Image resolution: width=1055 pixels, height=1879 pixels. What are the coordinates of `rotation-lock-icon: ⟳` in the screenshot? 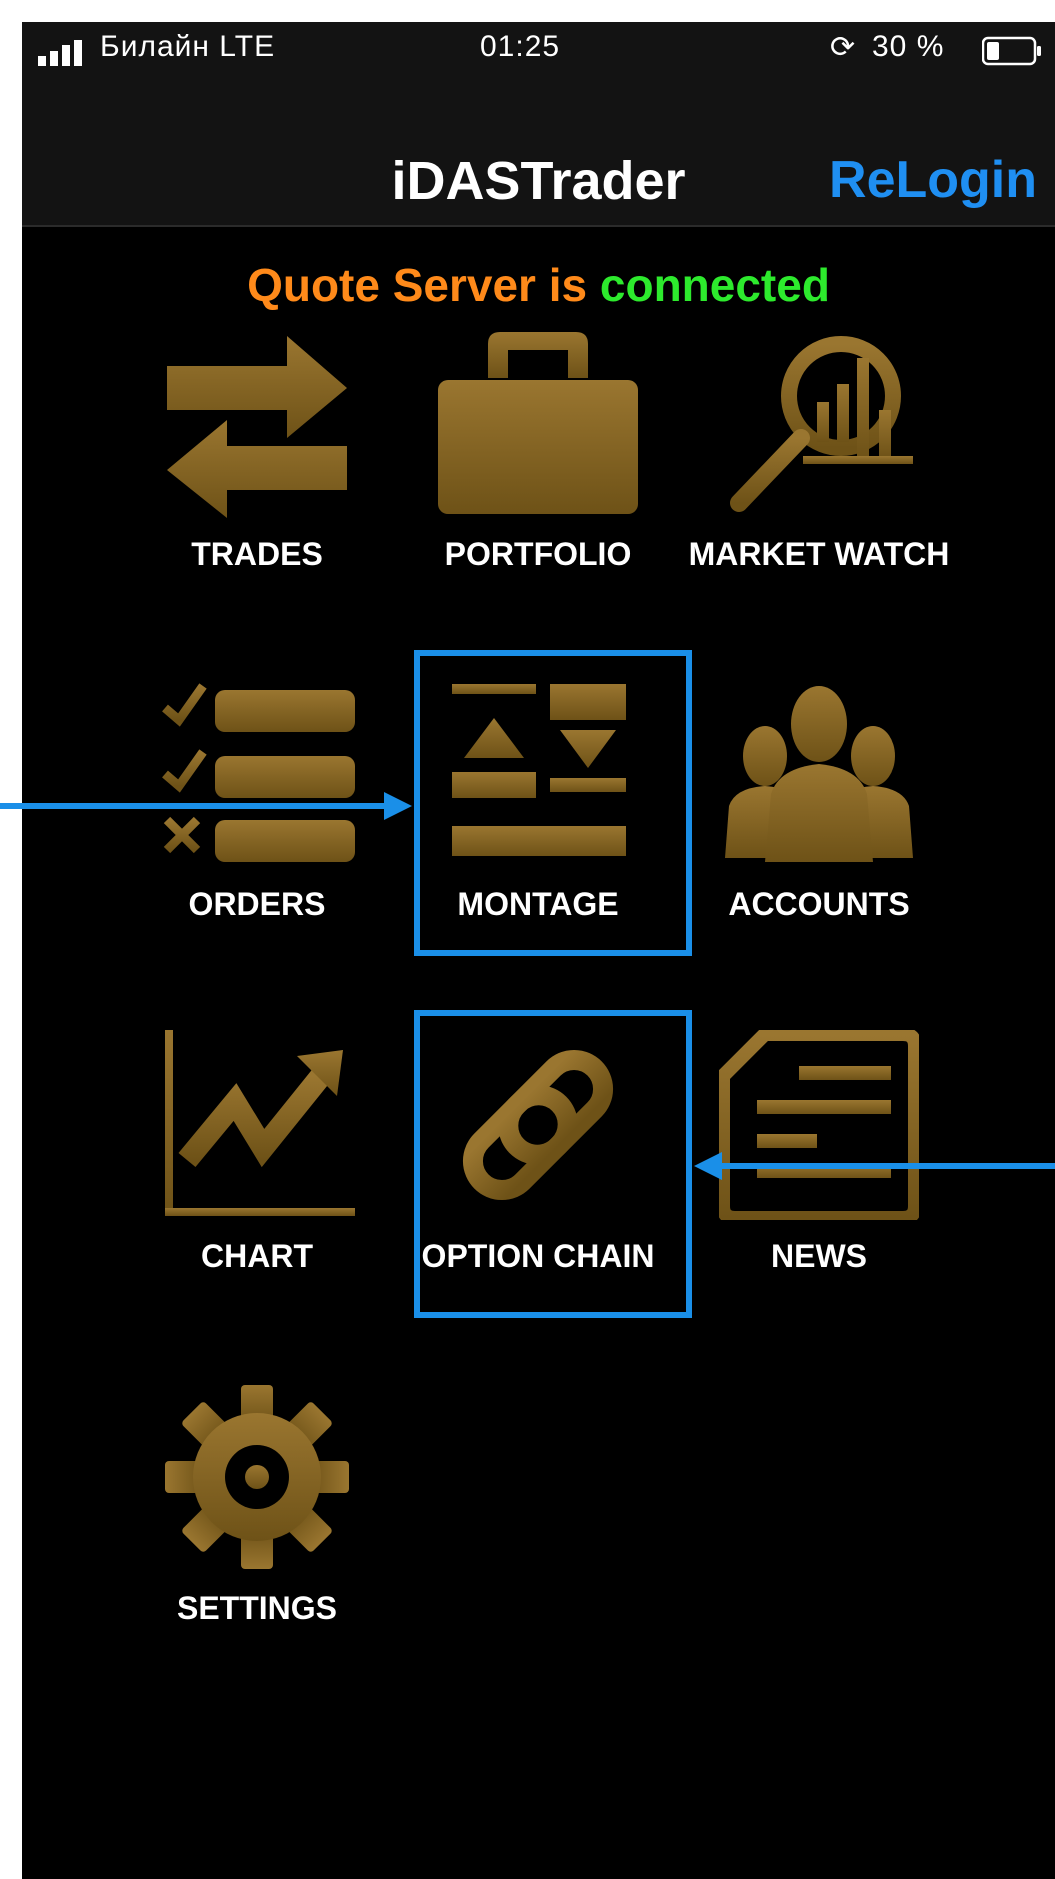 It's located at (843, 47).